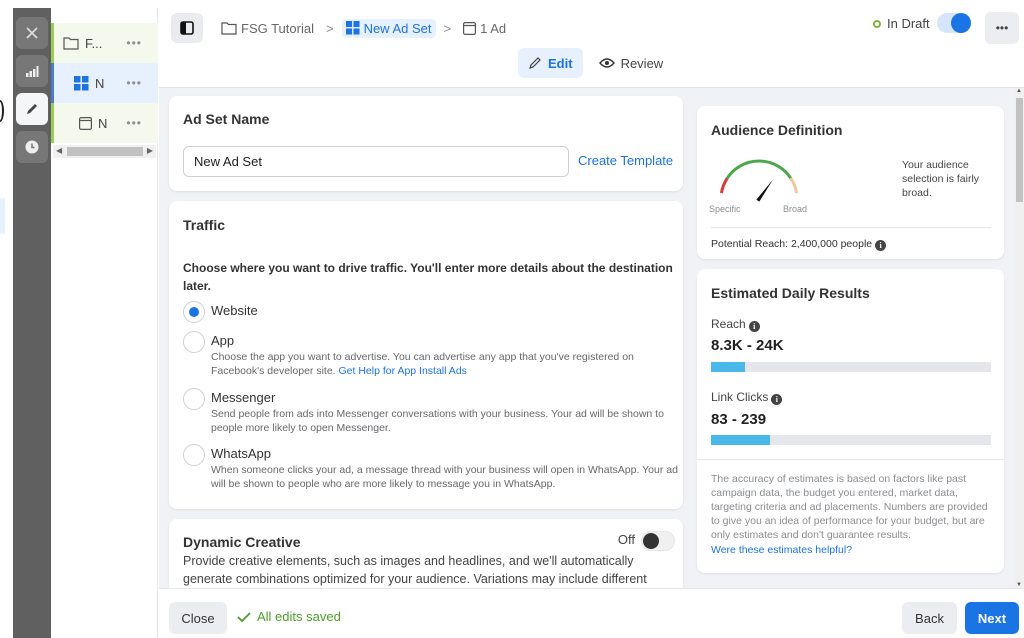  Describe the element at coordinates (560, 63) in the screenshot. I see `tab-label: Edit` at that location.